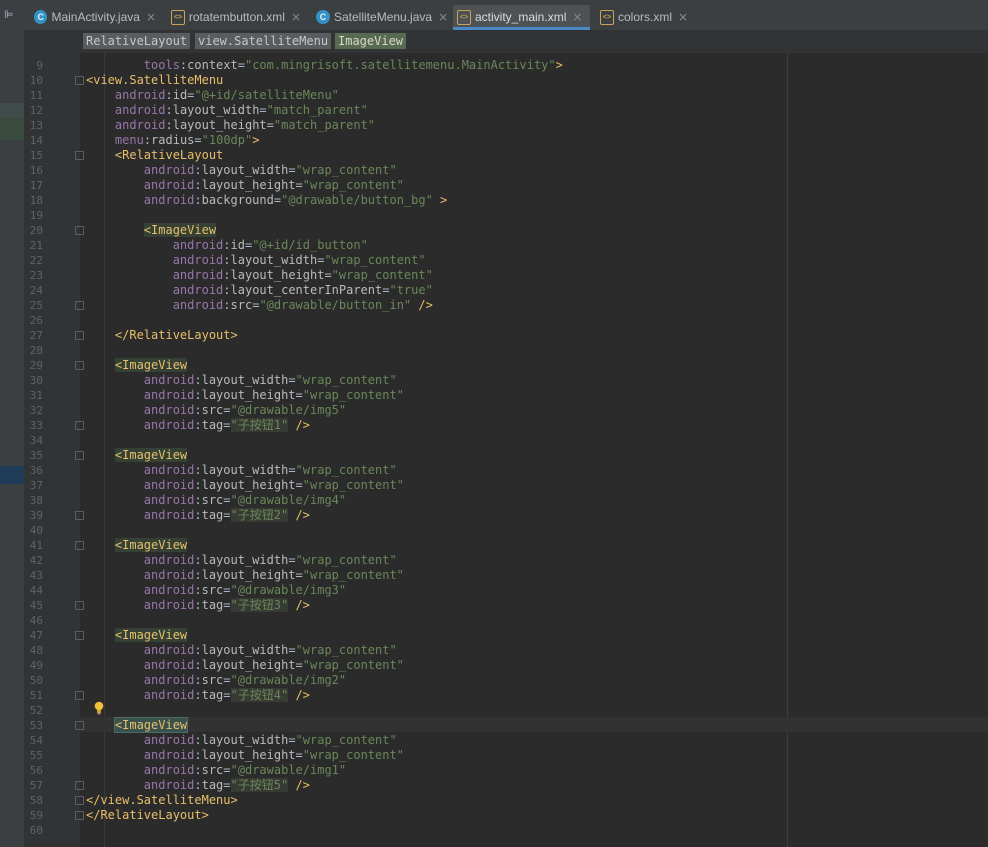 This screenshot has height=847, width=988. What do you see at coordinates (216, 770) in the screenshot?
I see `code-line: android:src="@drawable/img1"` at bounding box center [216, 770].